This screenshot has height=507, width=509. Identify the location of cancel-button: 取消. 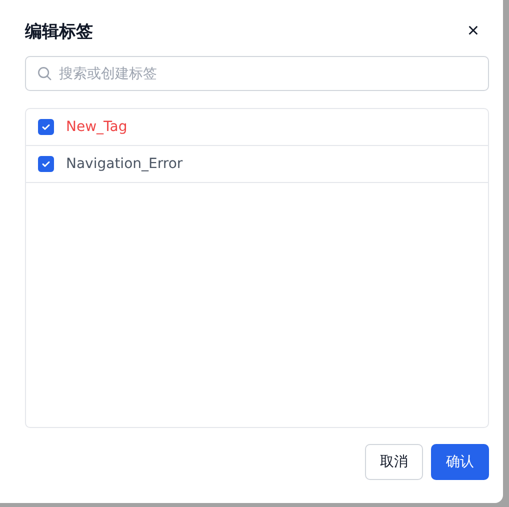
(394, 462).